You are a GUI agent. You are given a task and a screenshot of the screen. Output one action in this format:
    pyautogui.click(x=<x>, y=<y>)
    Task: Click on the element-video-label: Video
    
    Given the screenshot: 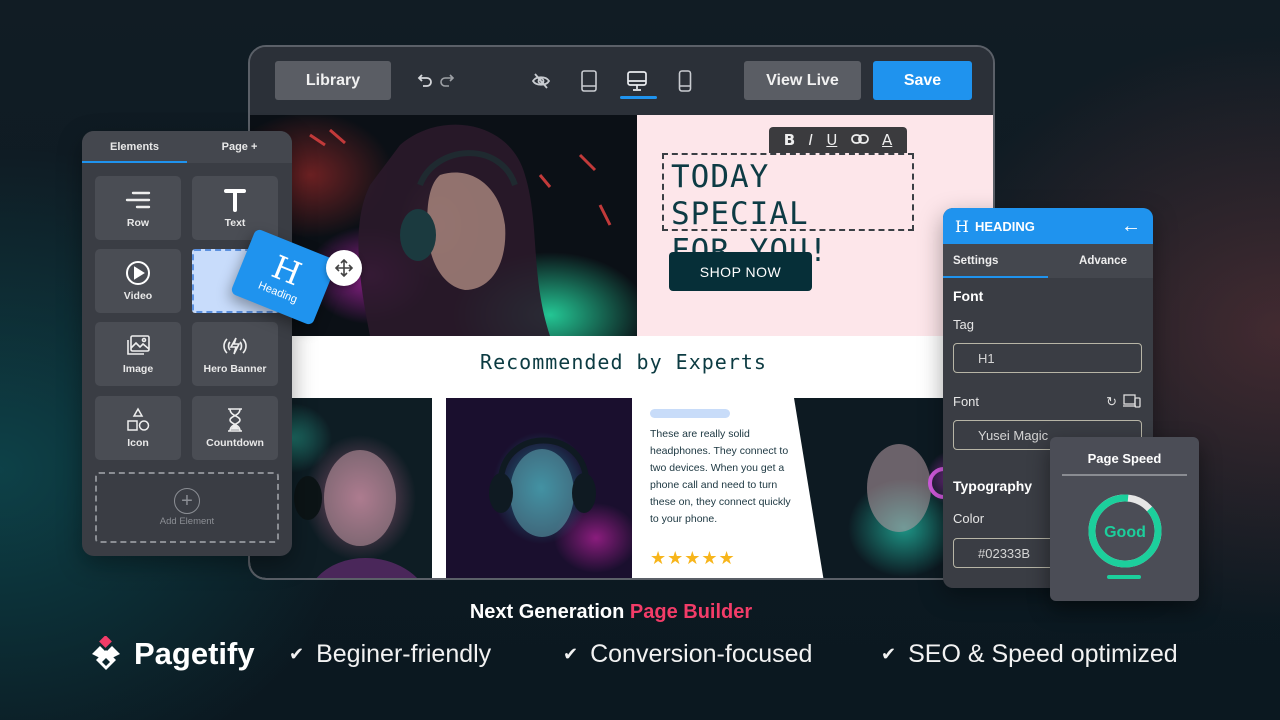 What is the action you would take?
    pyautogui.click(x=138, y=296)
    